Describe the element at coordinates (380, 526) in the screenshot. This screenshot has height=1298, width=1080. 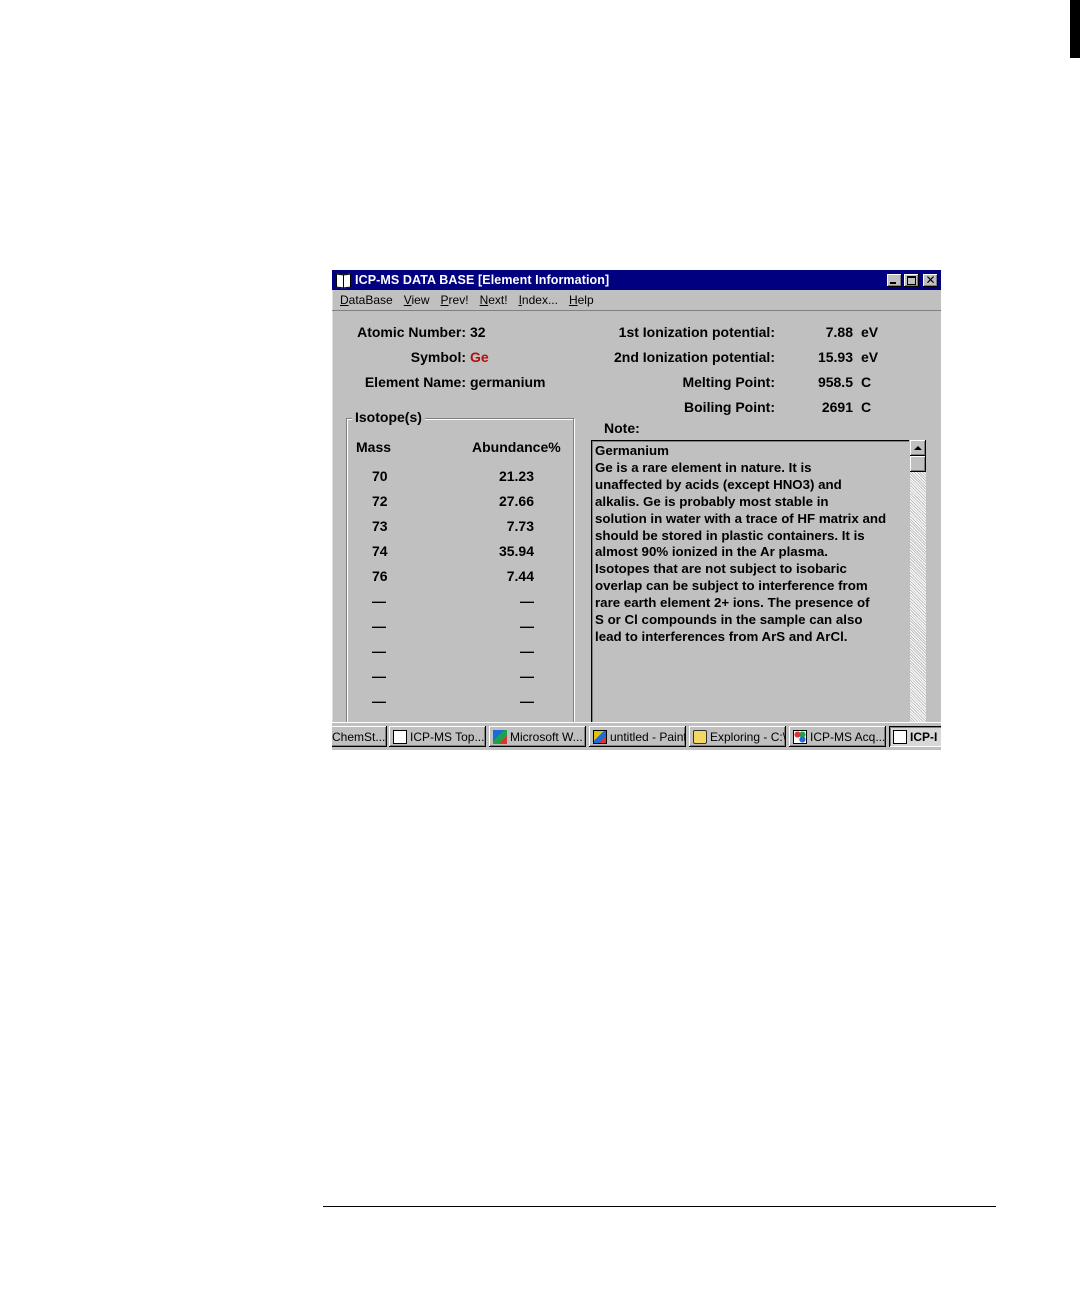
I see `isotope-mass: 73` at that location.